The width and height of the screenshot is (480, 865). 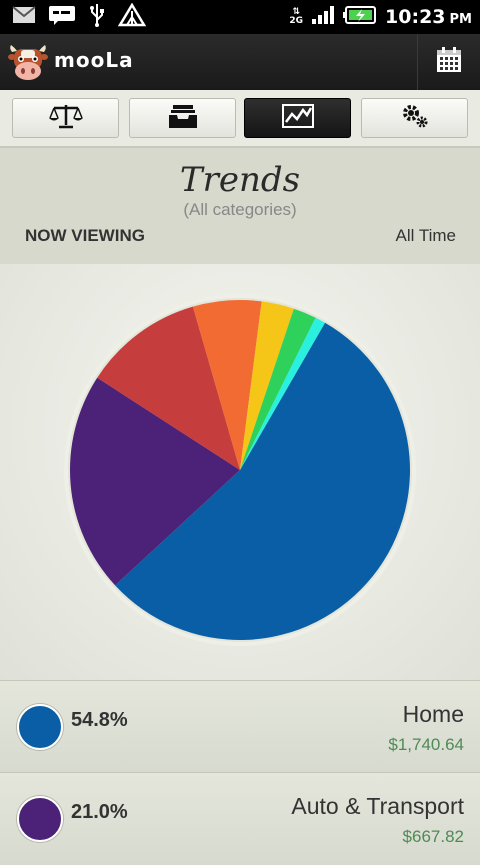 What do you see at coordinates (240, 119) in the screenshot?
I see `tab-bar` at bounding box center [240, 119].